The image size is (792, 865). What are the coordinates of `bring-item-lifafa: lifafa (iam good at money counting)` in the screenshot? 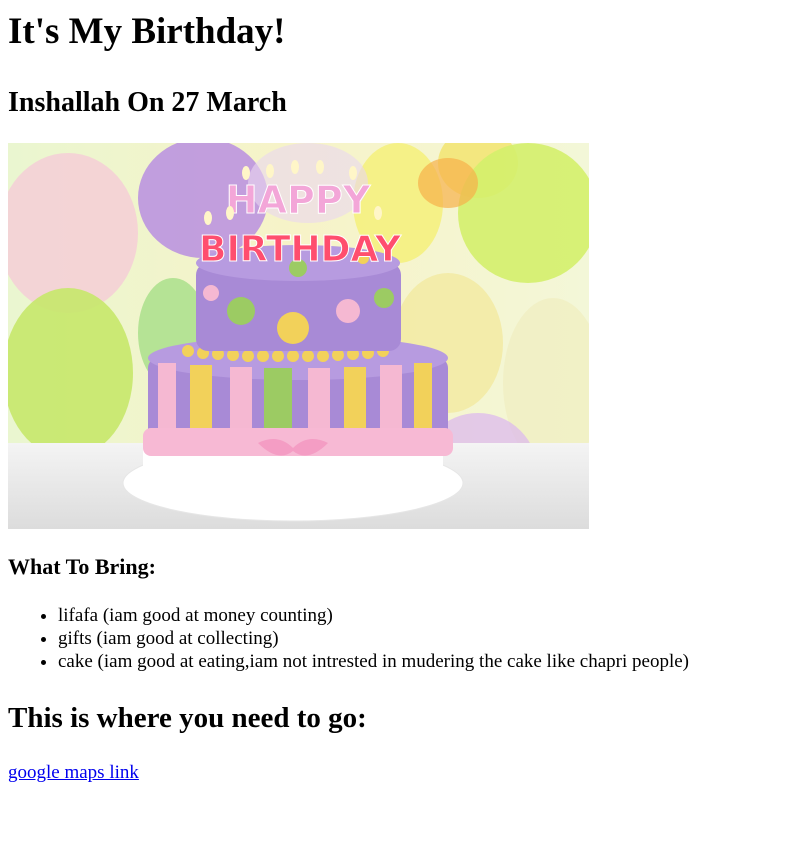 It's located at (421, 615).